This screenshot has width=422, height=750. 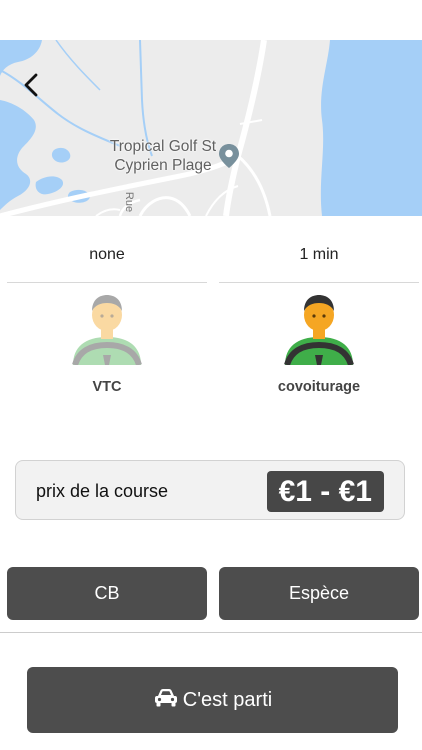 What do you see at coordinates (107, 593) in the screenshot?
I see `pay-cb-button: CB` at bounding box center [107, 593].